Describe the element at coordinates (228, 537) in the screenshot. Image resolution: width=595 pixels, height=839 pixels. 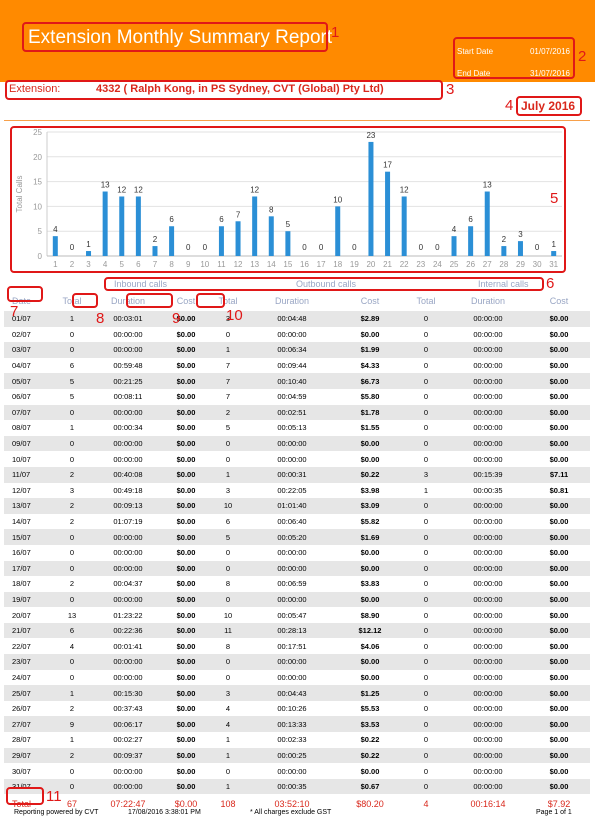
I see `cell-outbound-total: 5` at that location.